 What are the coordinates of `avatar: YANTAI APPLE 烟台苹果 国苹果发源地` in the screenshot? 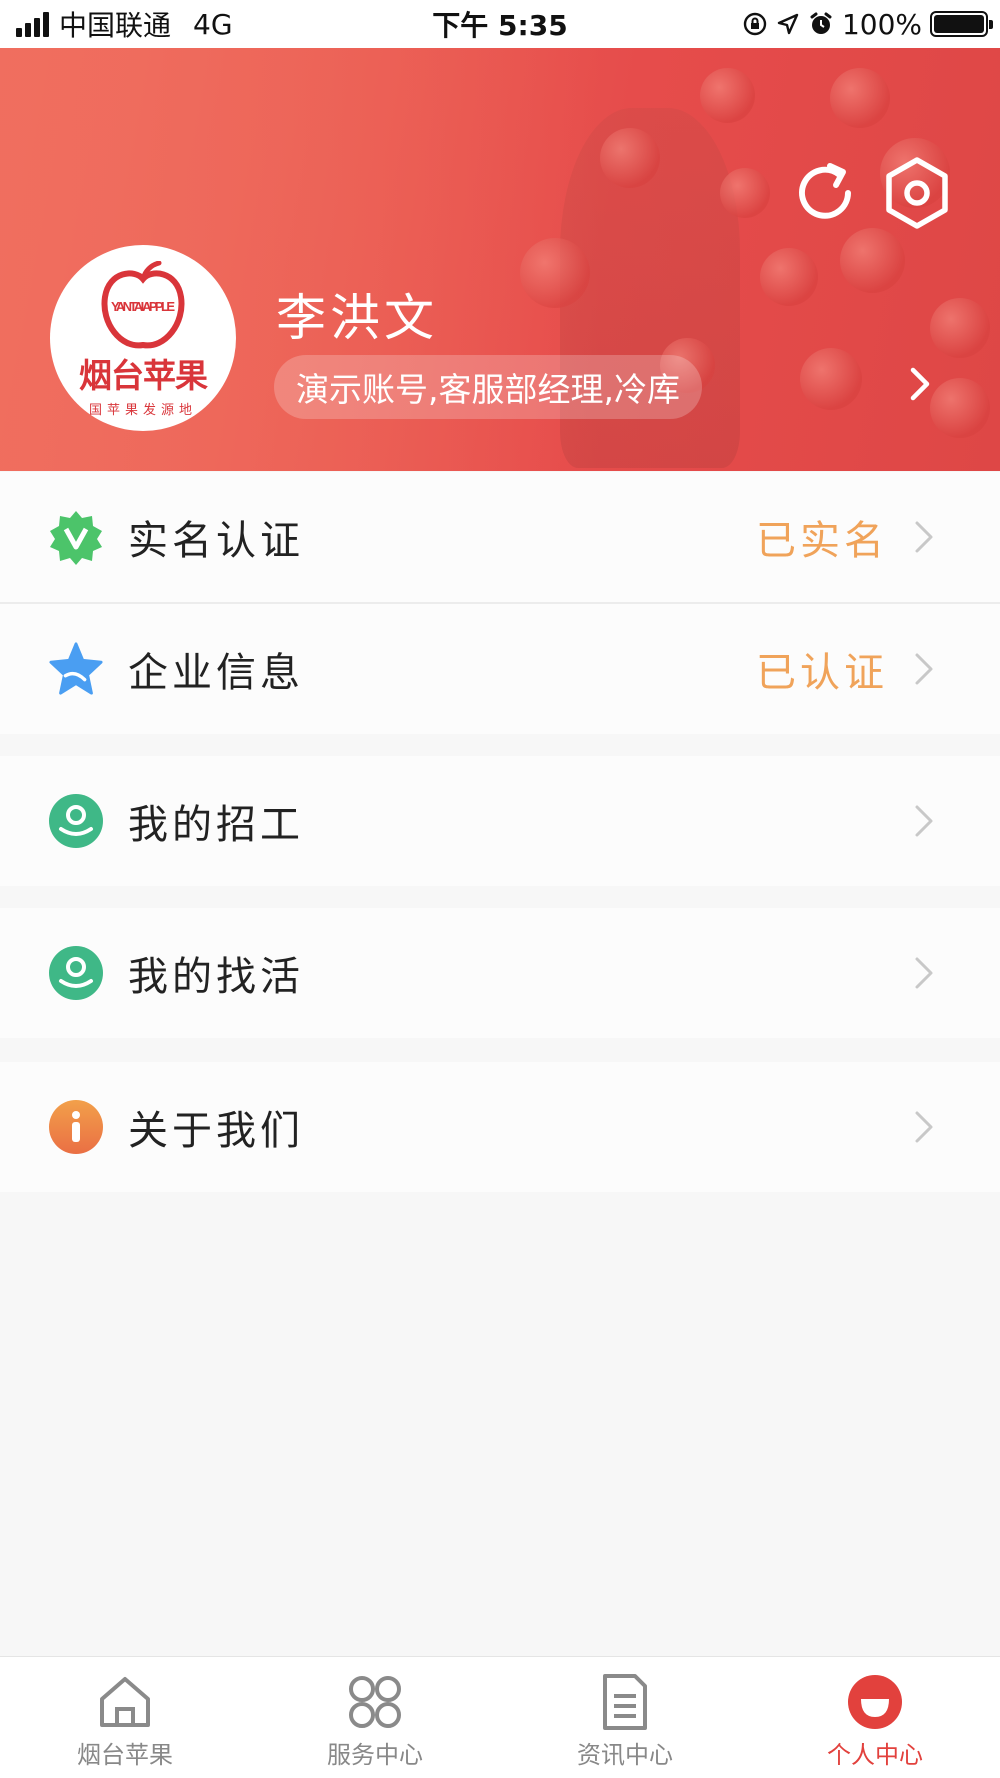 It's located at (143, 338).